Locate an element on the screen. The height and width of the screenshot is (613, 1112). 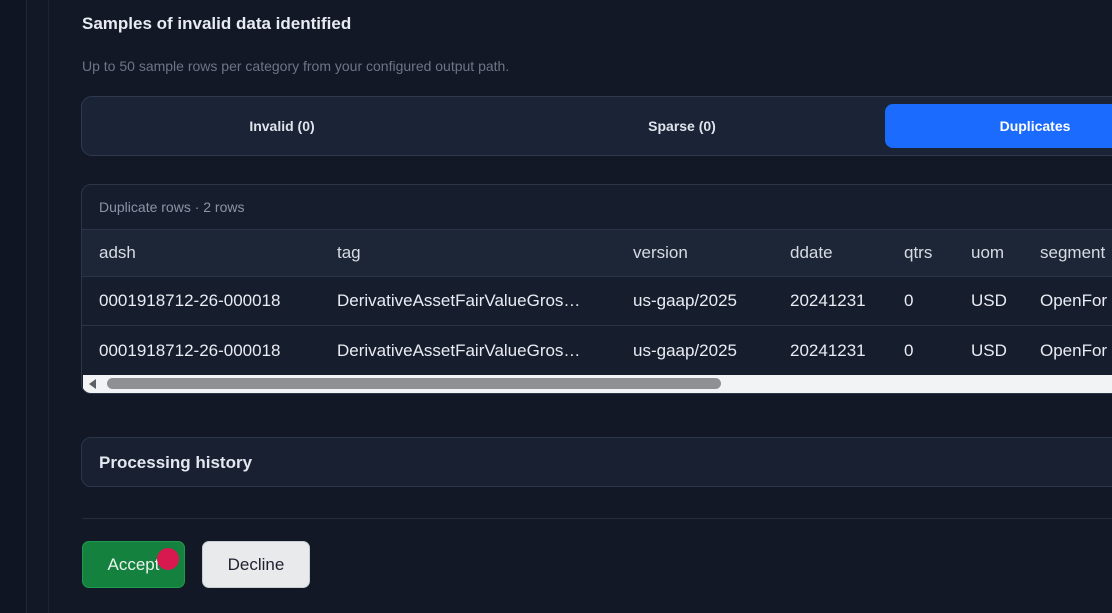
cursor-indicator is located at coordinates (168, 559).